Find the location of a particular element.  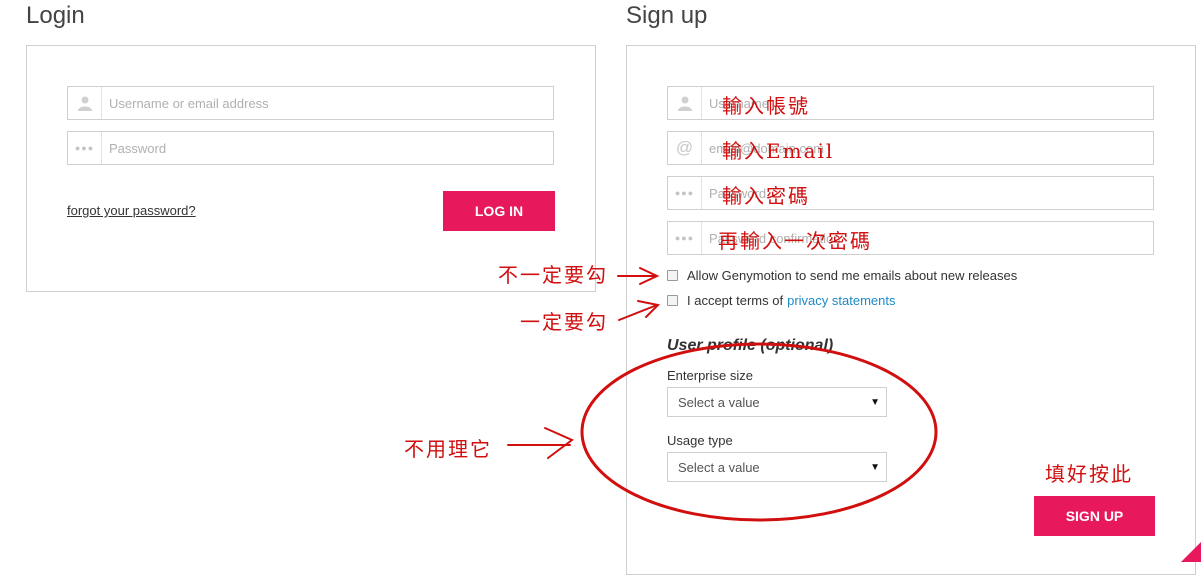

login-title: Login is located at coordinates (55, 15).